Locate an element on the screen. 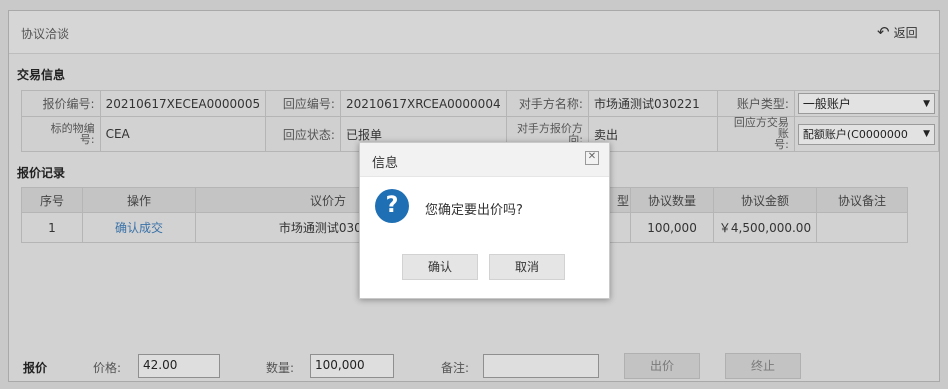 The width and height of the screenshot is (948, 389). qty-label: 数量: is located at coordinates (280, 368).